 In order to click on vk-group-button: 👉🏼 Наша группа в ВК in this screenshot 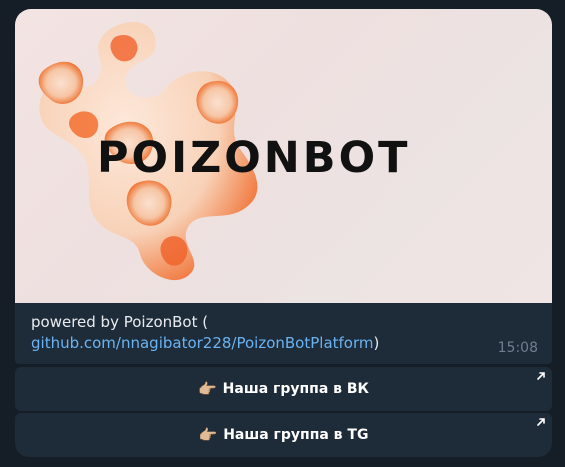, I will do `click(283, 389)`.